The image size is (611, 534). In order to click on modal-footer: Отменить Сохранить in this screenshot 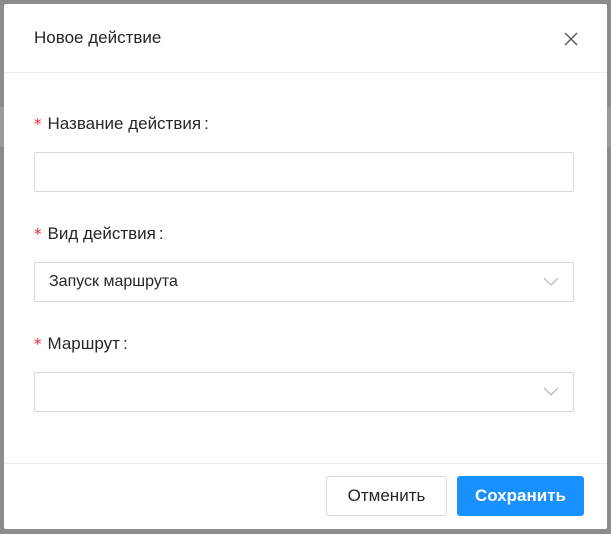, I will do `click(305, 496)`.